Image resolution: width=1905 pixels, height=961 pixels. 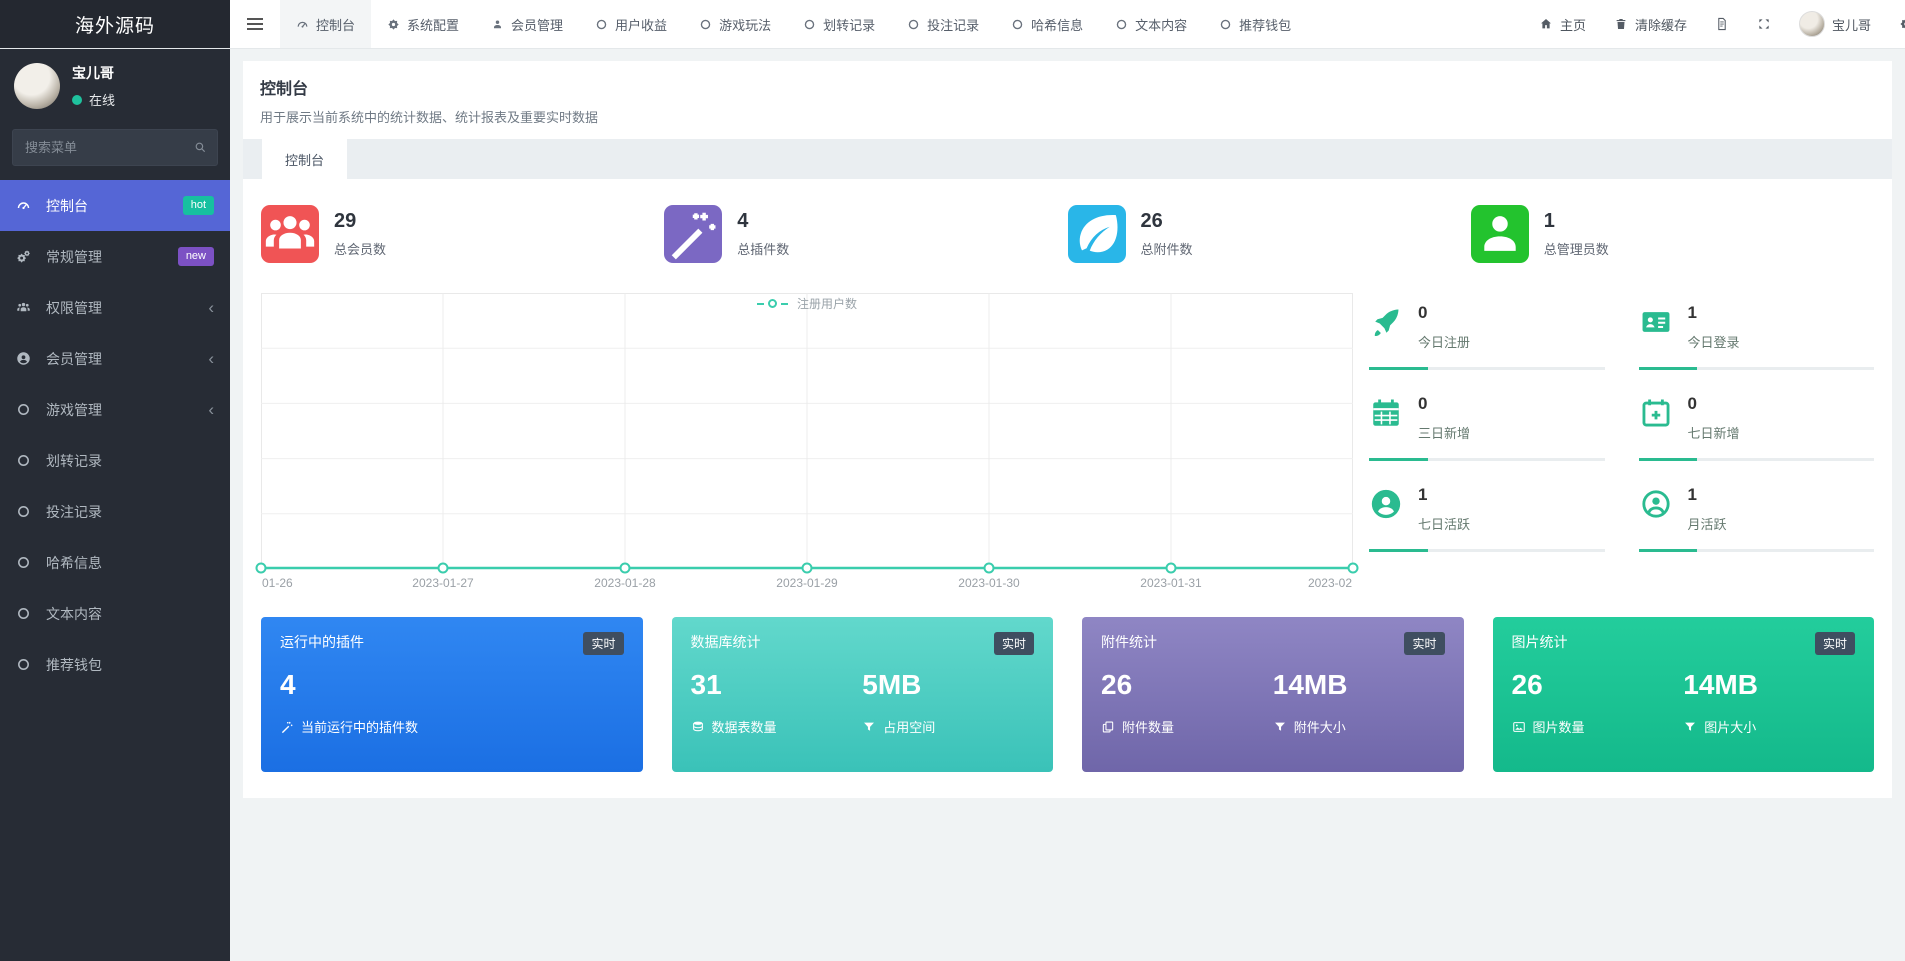 I want to click on topnav-tab-10: 推荐钱包, so click(x=1255, y=24).